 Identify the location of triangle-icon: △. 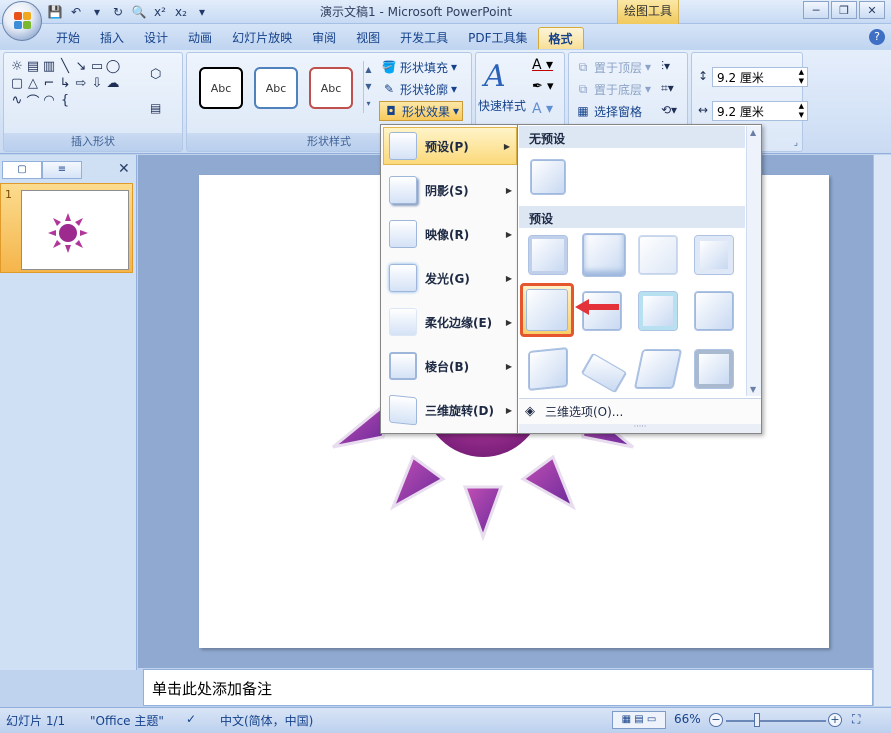
(33, 83).